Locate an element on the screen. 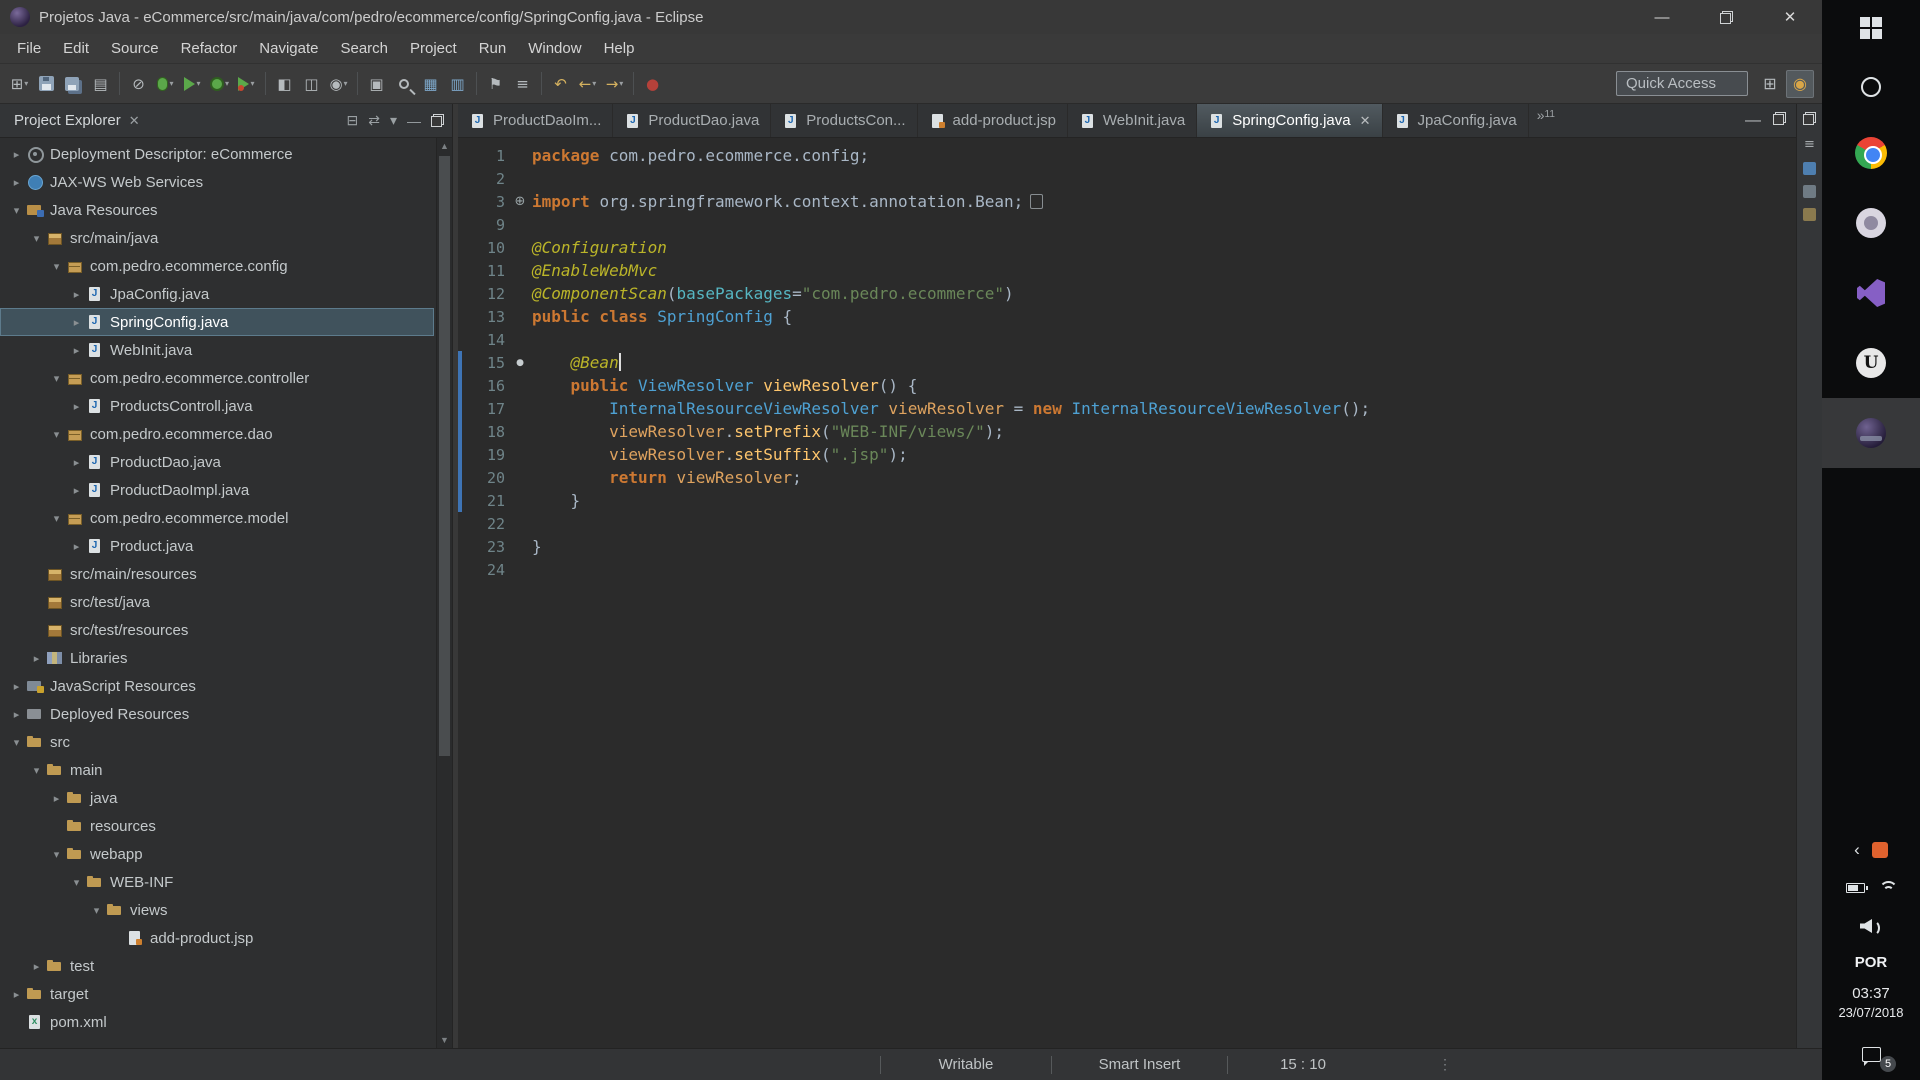 The image size is (1920, 1080). start-button is located at coordinates (1871, 28).